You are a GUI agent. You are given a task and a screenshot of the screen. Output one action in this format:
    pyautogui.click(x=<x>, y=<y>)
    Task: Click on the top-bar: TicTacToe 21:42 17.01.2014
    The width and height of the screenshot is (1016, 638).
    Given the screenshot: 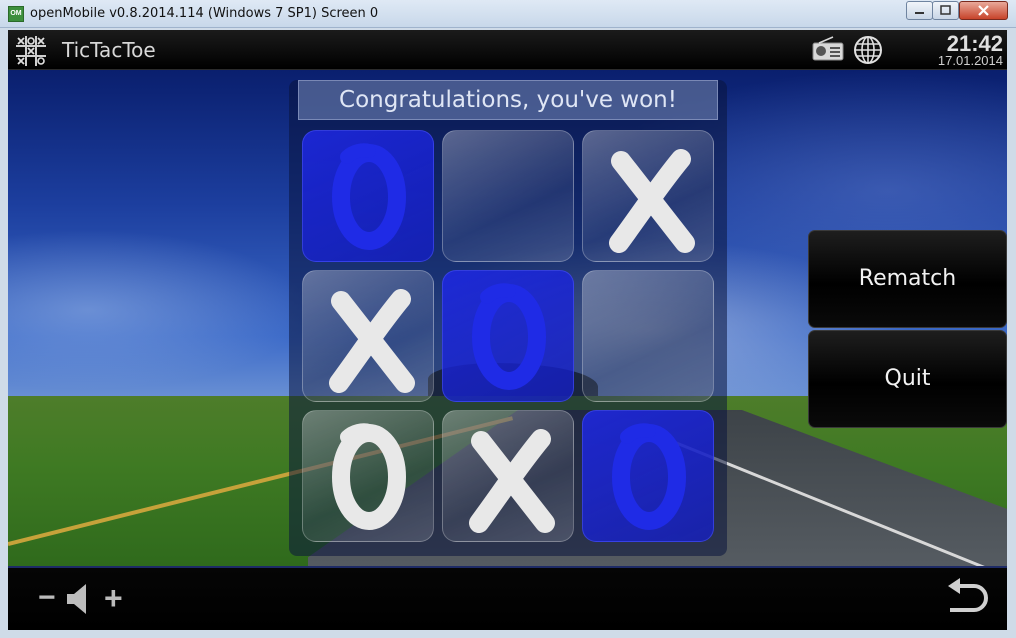 What is the action you would take?
    pyautogui.click(x=507, y=50)
    